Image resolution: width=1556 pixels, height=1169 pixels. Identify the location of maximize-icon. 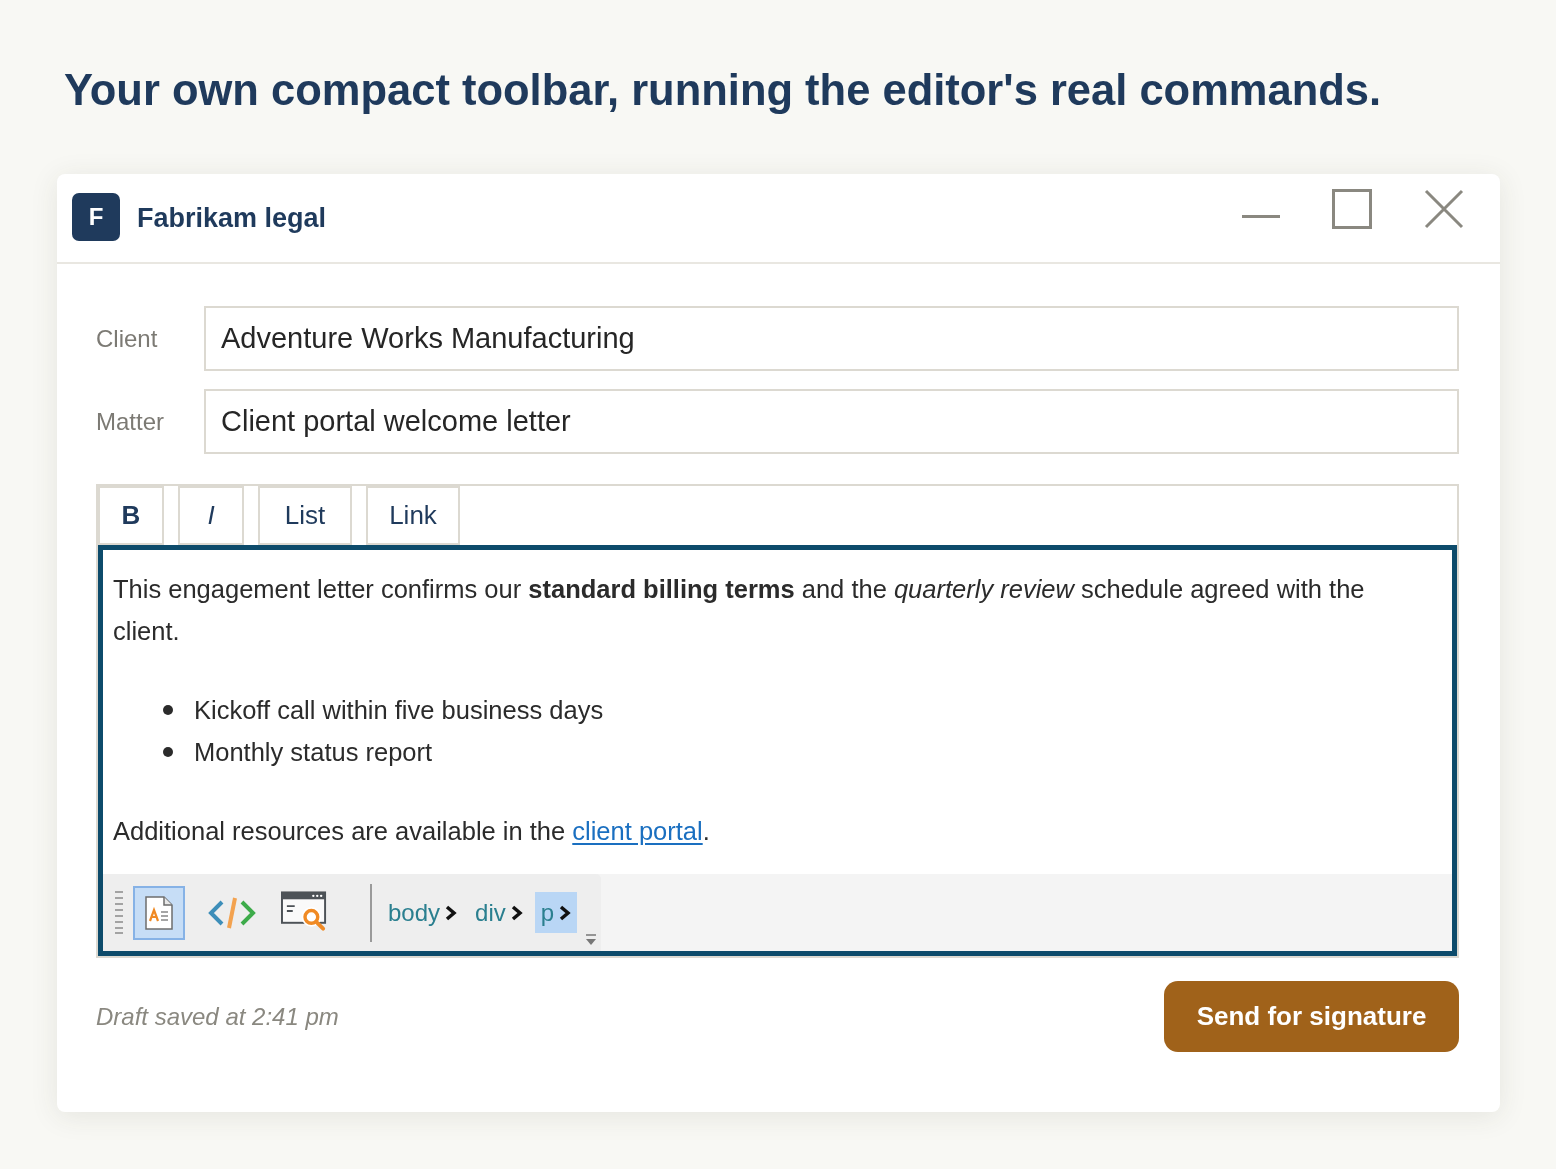
(1352, 209).